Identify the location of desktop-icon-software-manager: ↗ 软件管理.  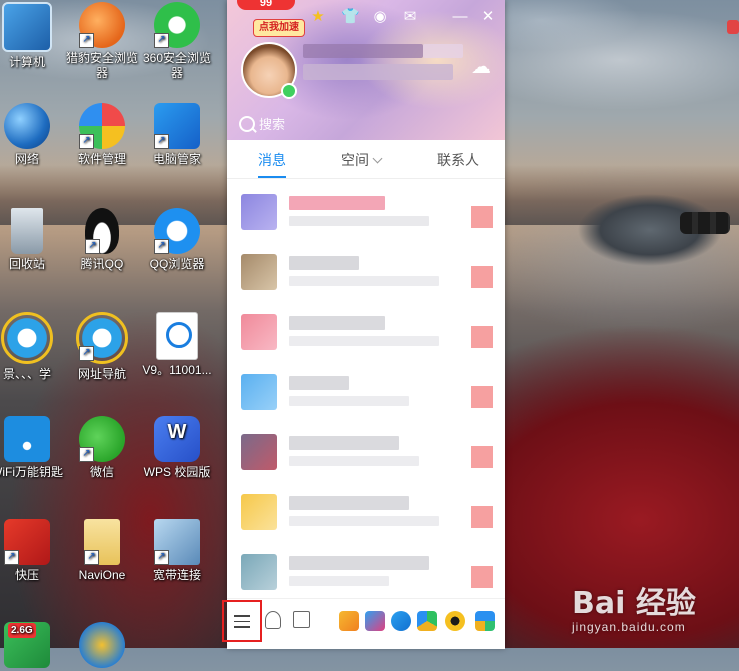
(102, 135).